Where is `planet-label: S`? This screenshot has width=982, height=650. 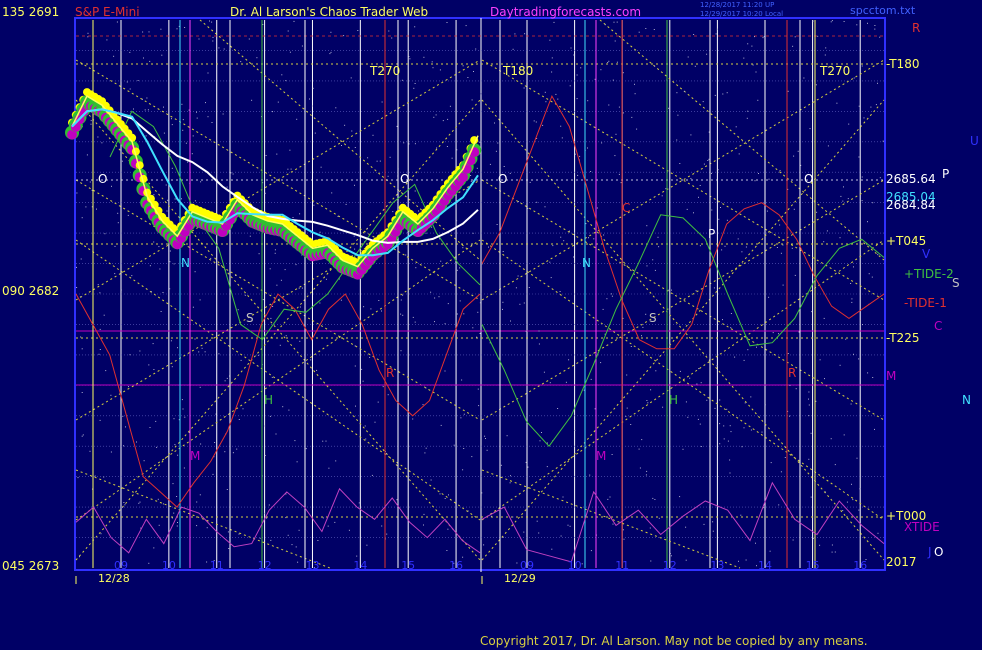 planet-label: S is located at coordinates (956, 283).